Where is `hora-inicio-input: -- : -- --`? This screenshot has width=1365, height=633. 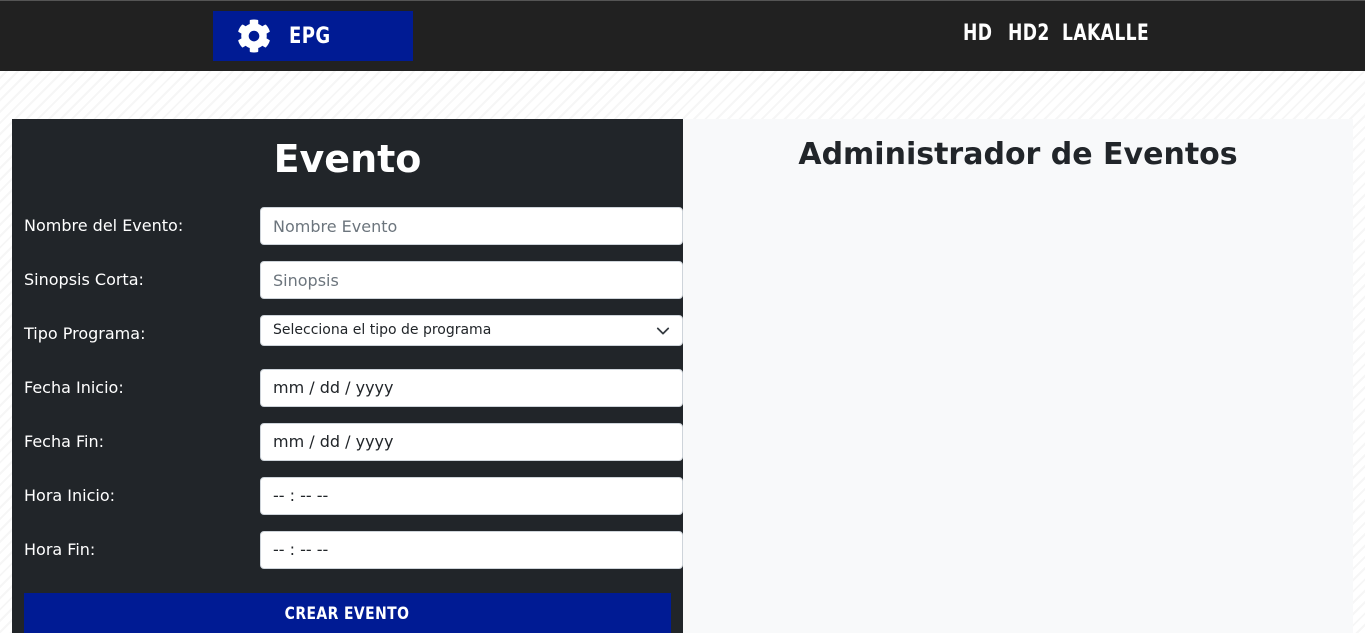 hora-inicio-input: -- : -- -- is located at coordinates (471, 496).